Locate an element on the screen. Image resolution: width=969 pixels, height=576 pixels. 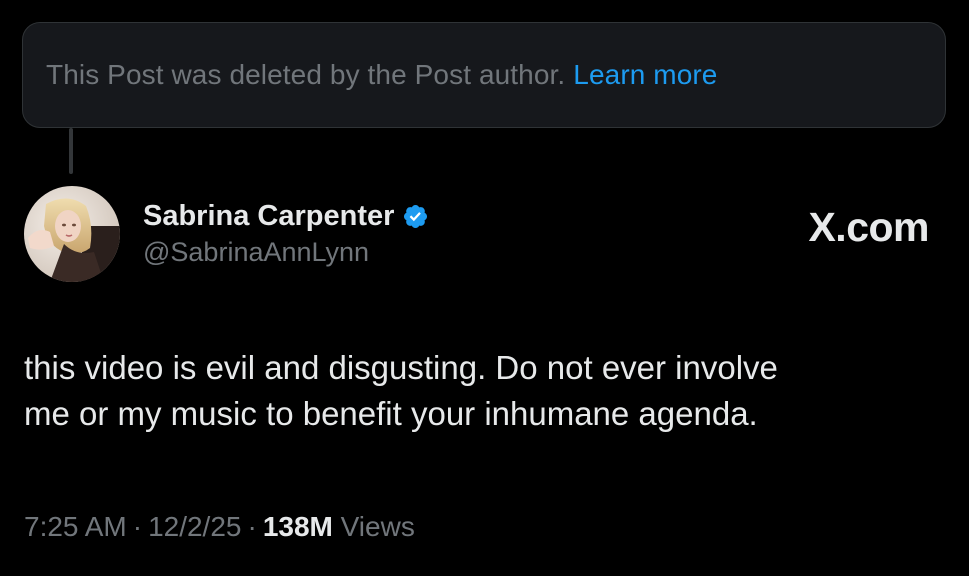
post-date: 12/2/25 is located at coordinates (194, 526).